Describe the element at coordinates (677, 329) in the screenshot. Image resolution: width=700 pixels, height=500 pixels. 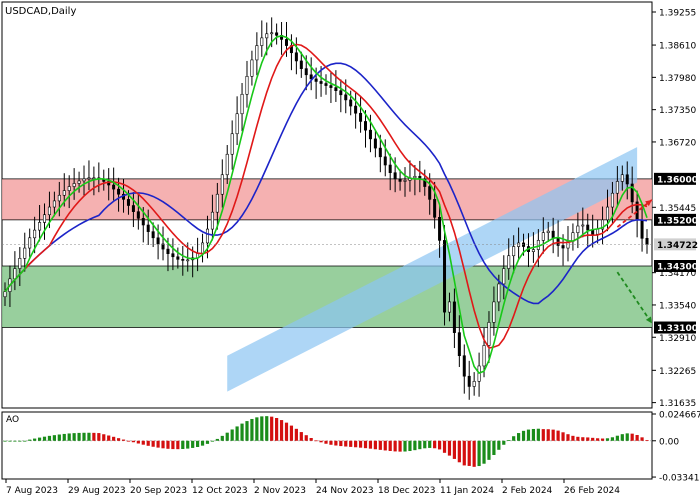
I see `price-highlight-label: 1.33100` at that location.